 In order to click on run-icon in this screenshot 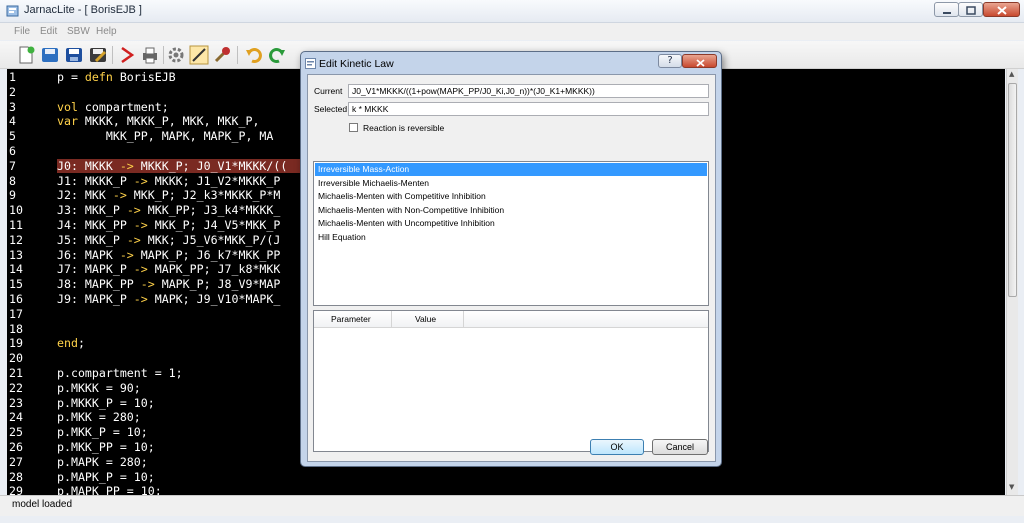, I will do `click(128, 55)`.